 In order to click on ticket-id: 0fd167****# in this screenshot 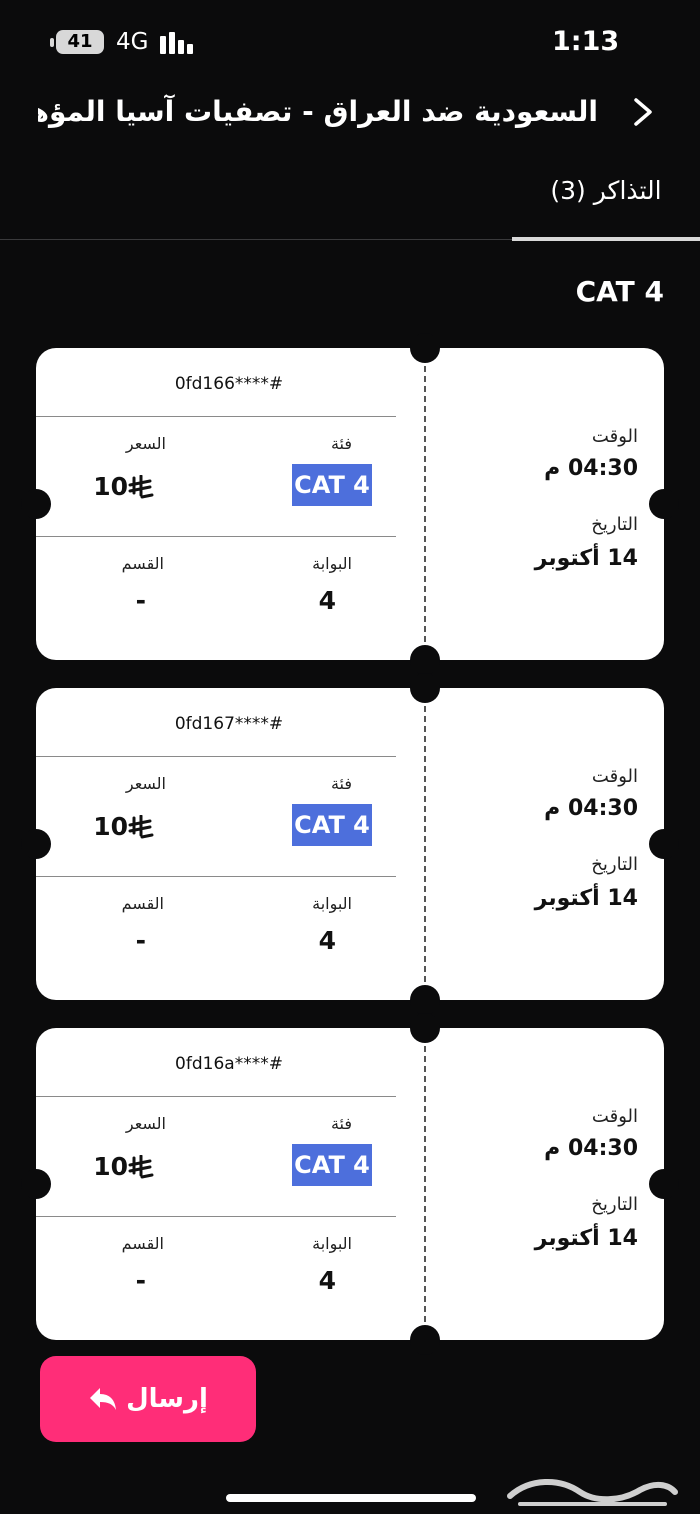, I will do `click(229, 724)`.